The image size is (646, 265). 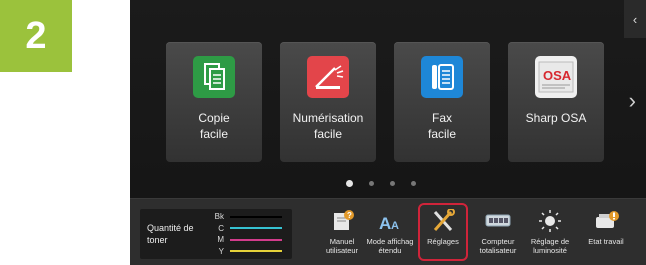 What do you see at coordinates (342, 221) in the screenshot?
I see `manual-icon: ?` at bounding box center [342, 221].